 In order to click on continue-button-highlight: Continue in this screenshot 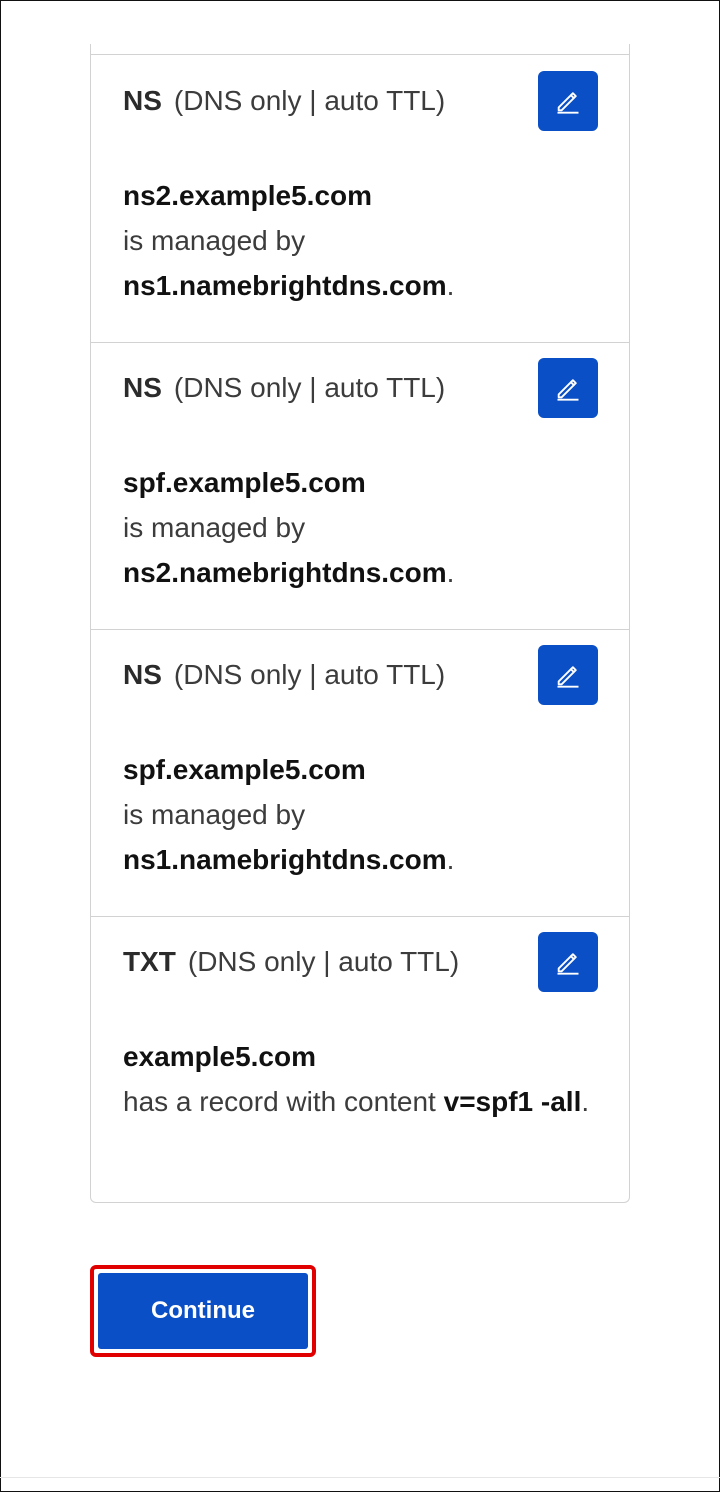, I will do `click(203, 1311)`.